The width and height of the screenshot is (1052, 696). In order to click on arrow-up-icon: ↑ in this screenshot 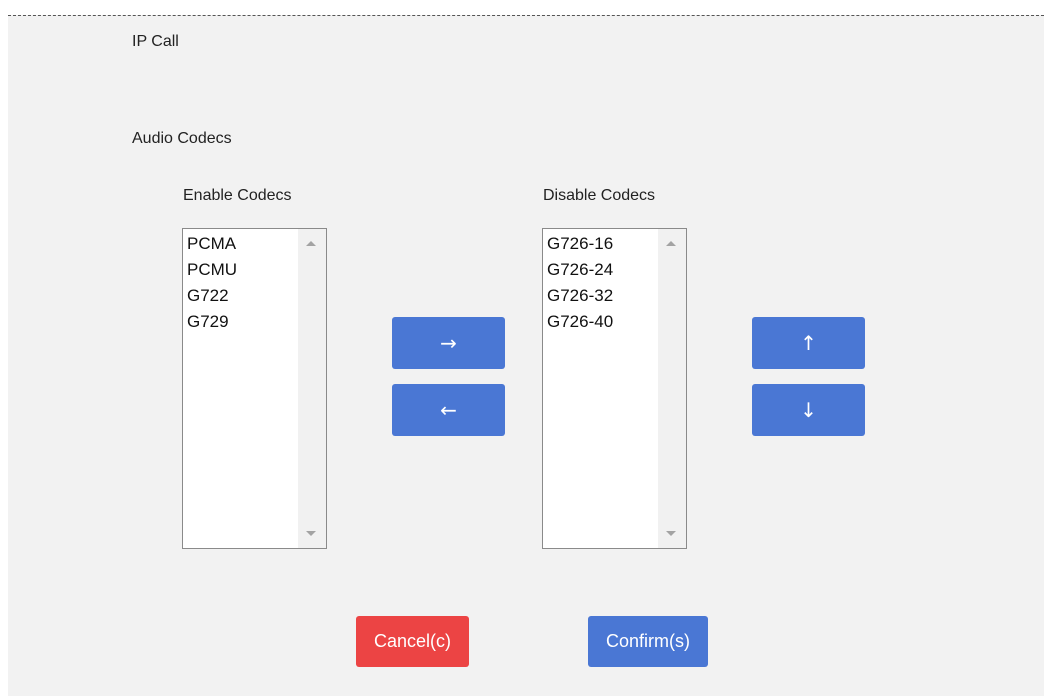, I will do `click(808, 343)`.